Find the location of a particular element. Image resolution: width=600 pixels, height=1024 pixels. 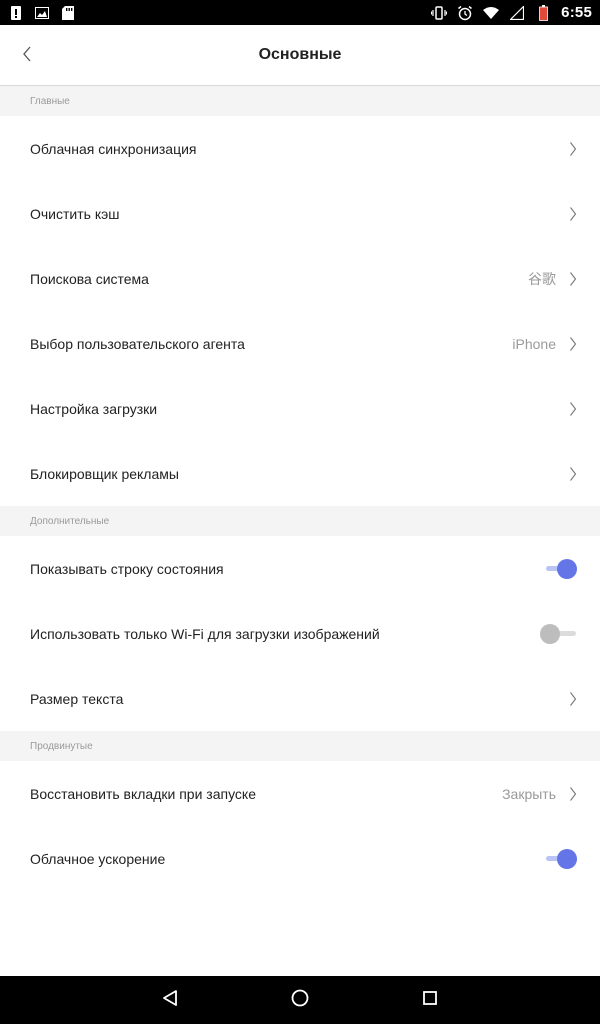

sd-card-icon is located at coordinates (68, 13).